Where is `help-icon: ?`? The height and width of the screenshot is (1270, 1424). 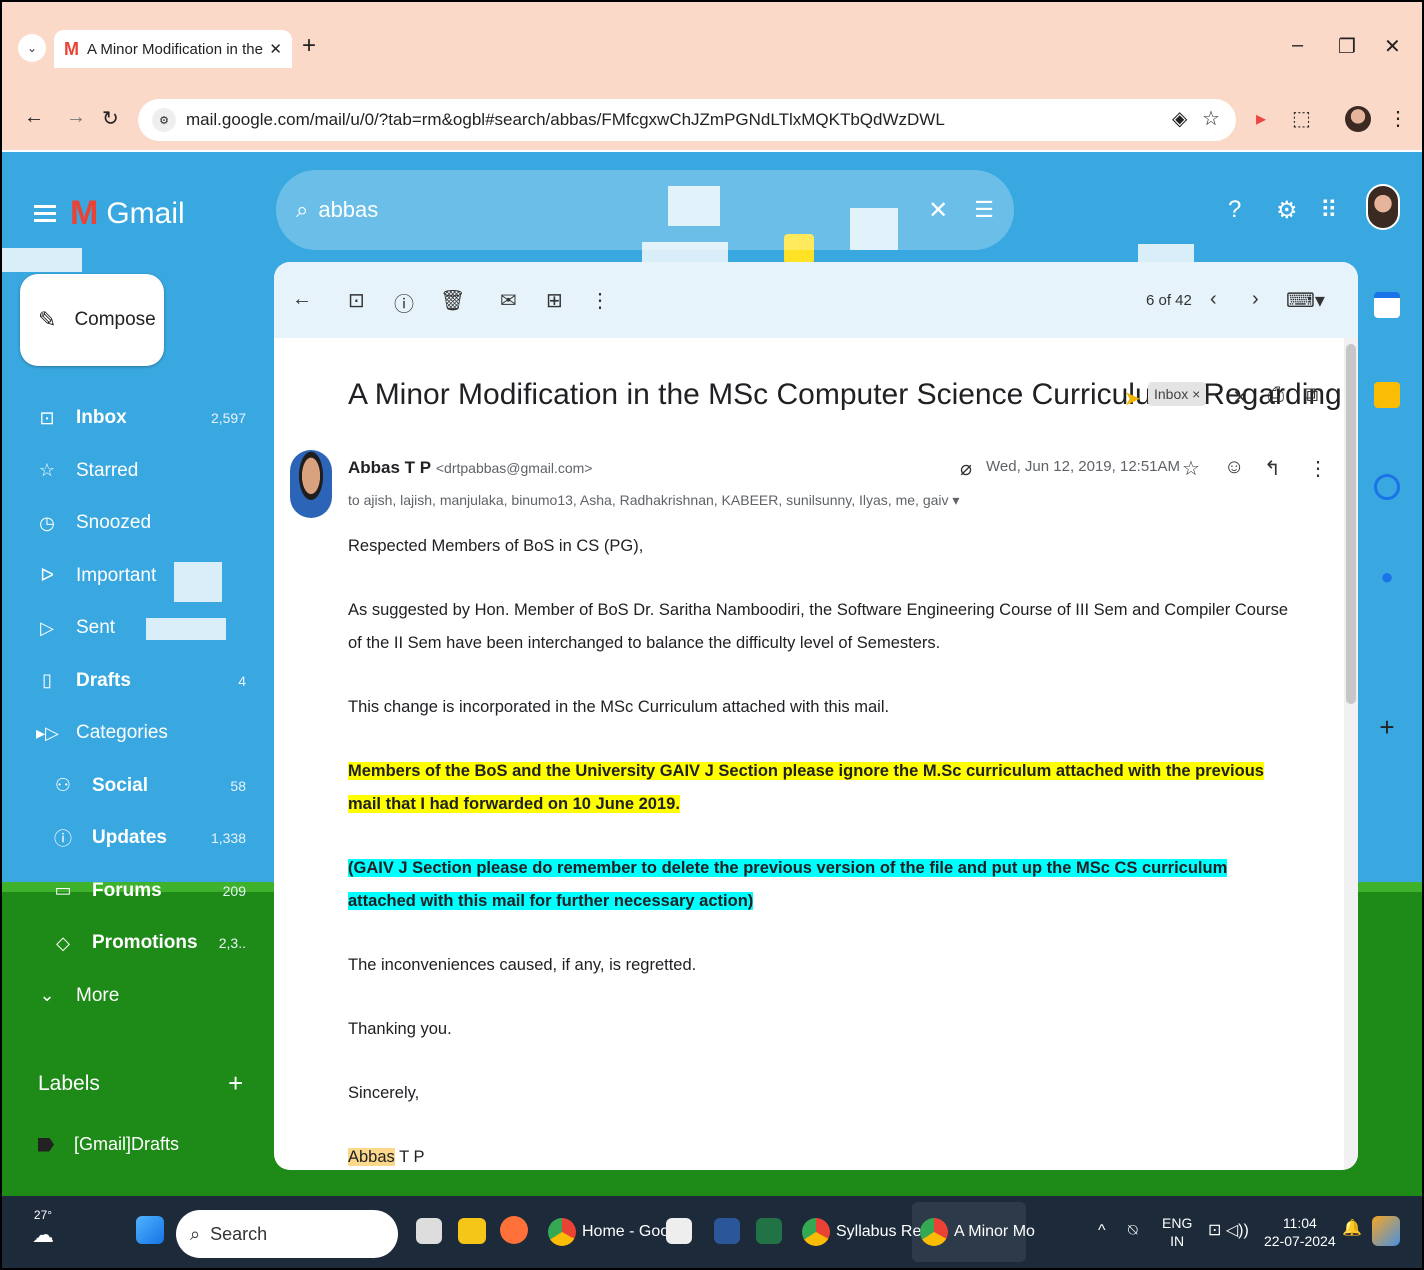 help-icon: ? is located at coordinates (1234, 210).